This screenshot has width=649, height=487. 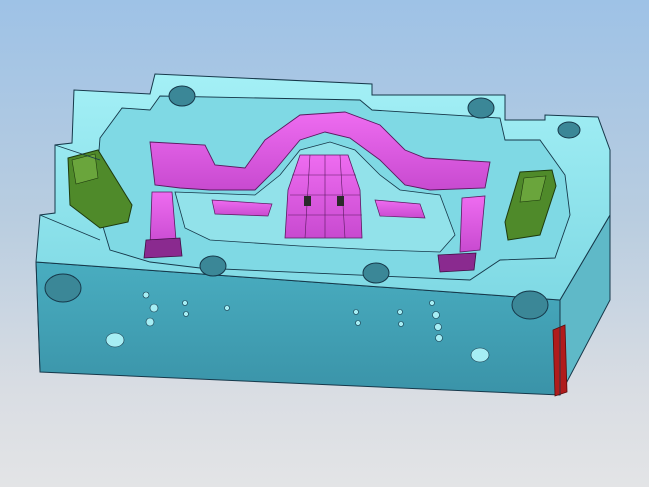 What do you see at coordinates (340, 201) in the screenshot?
I see `pad-slot-right` at bounding box center [340, 201].